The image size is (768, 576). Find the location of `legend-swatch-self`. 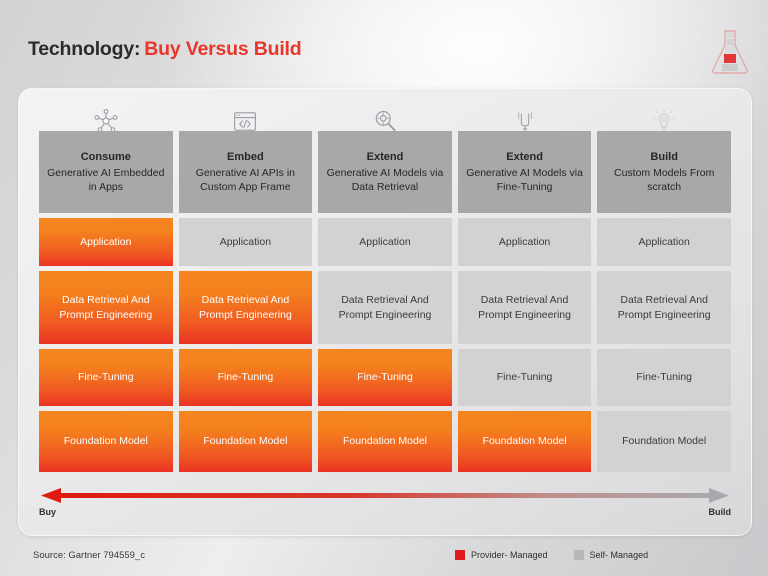

legend-swatch-self is located at coordinates (578, 555).